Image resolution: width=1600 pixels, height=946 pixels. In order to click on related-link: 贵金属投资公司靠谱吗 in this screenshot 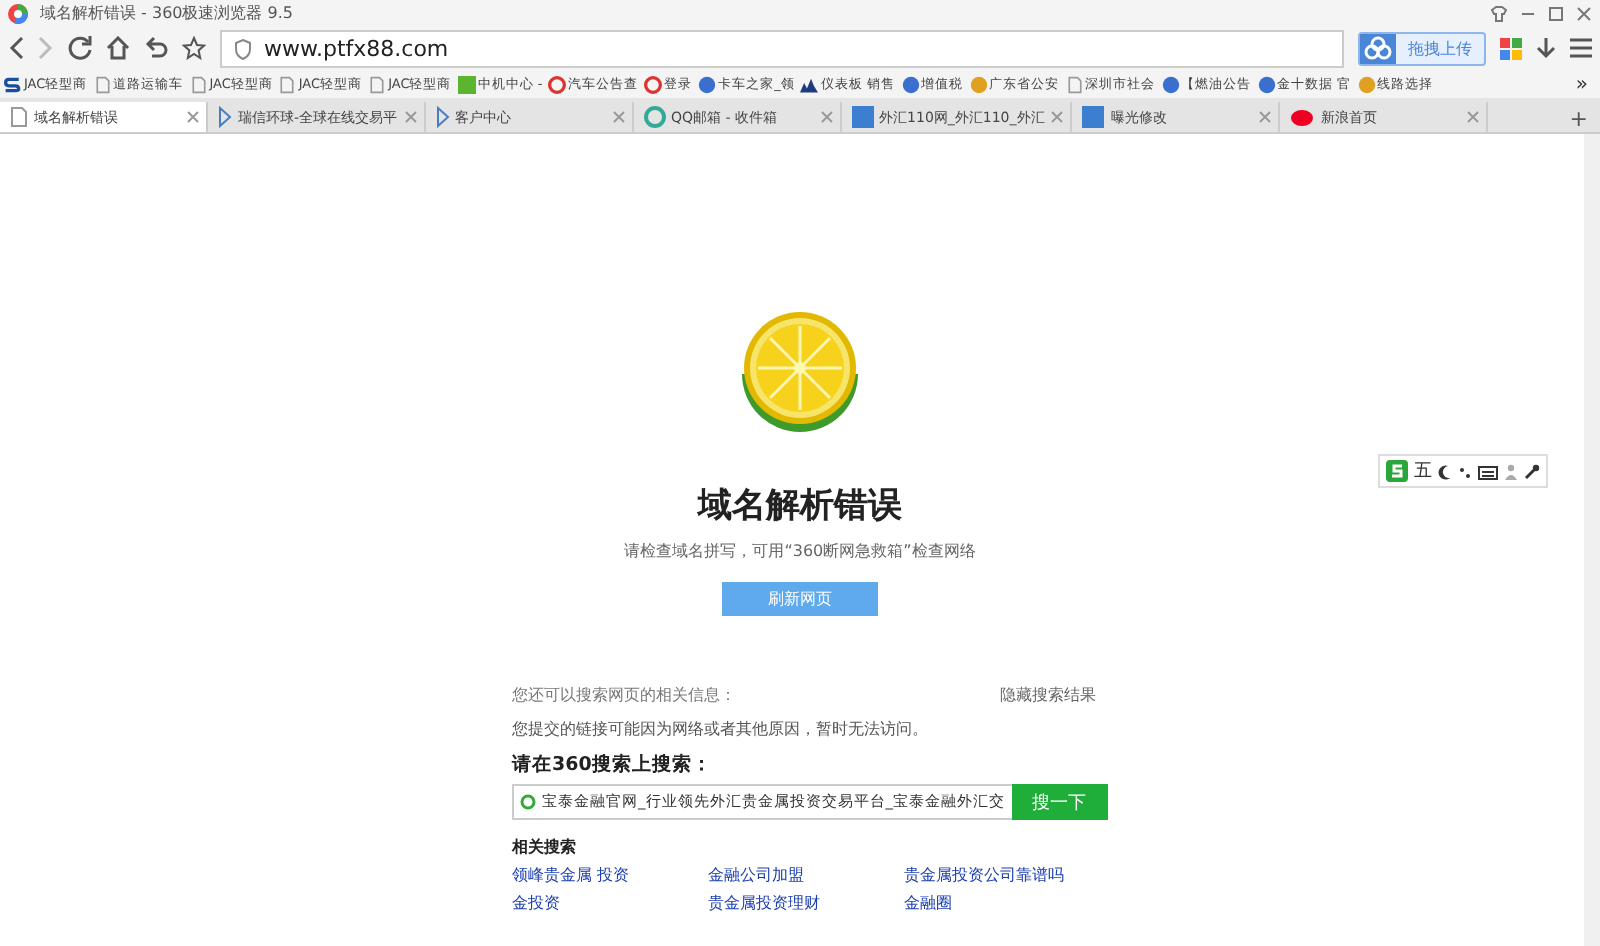, I will do `click(1002, 875)`.